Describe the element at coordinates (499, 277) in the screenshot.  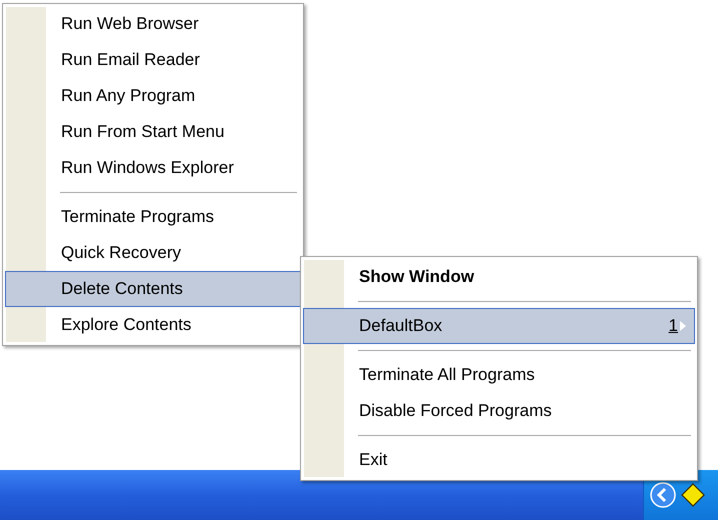
I see `menu-item: Show Window` at that location.